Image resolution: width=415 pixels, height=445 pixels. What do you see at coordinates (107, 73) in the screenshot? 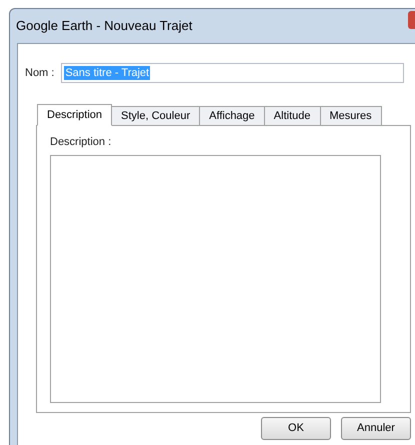
I see `name-value: Sans titre - Trajet` at bounding box center [107, 73].